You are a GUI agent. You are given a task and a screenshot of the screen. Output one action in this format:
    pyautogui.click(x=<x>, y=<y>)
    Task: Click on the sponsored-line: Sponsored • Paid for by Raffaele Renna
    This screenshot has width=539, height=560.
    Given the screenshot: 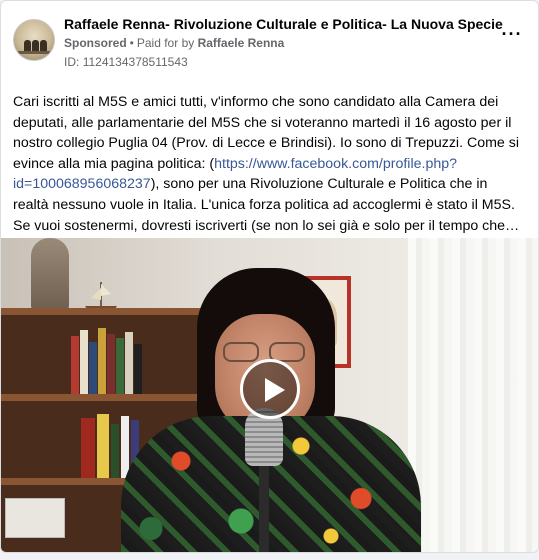 What is the action you would take?
    pyautogui.click(x=174, y=43)
    